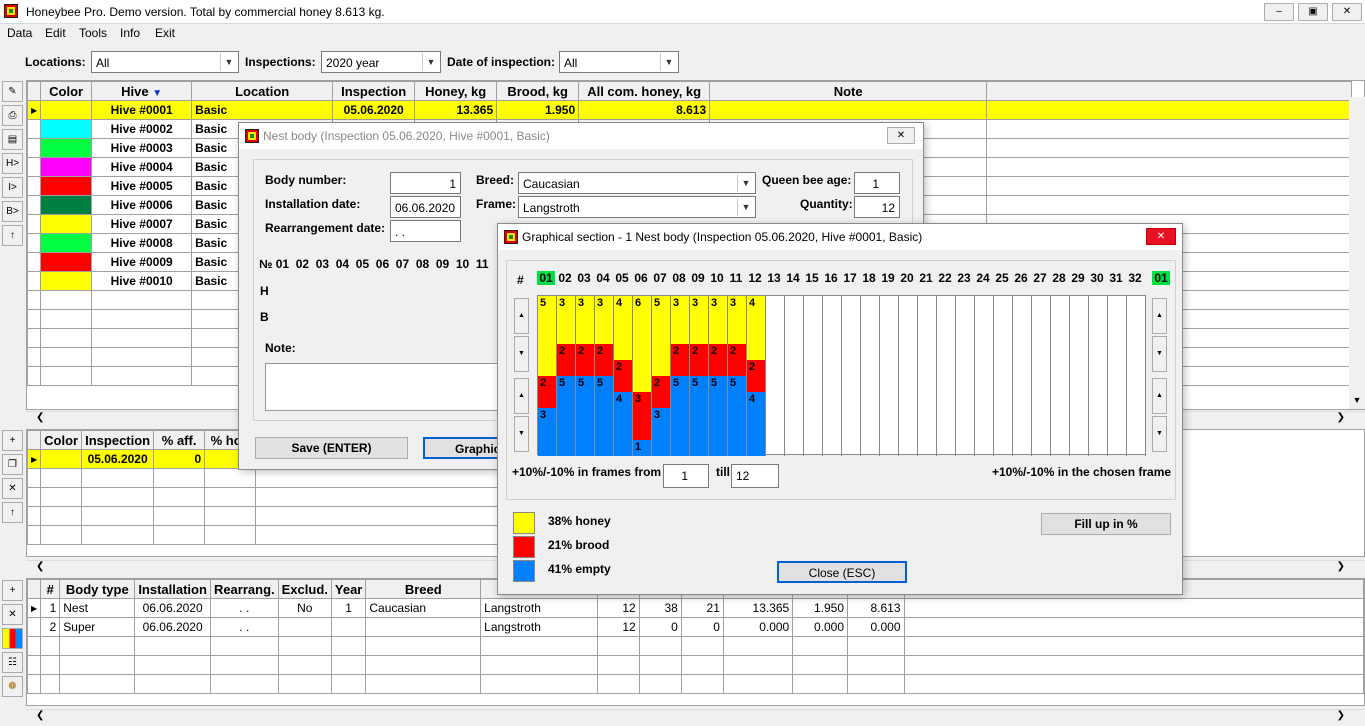 The image size is (1365, 726). Describe the element at coordinates (793, 278) in the screenshot. I see `frame-number: 14` at that location.